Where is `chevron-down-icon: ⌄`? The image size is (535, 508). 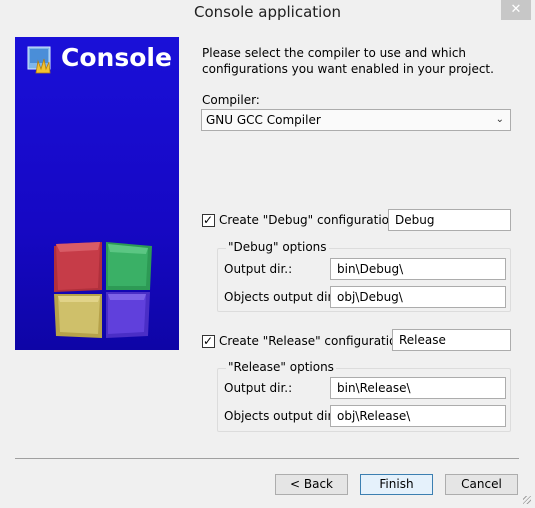 chevron-down-icon: ⌄ is located at coordinates (499, 119).